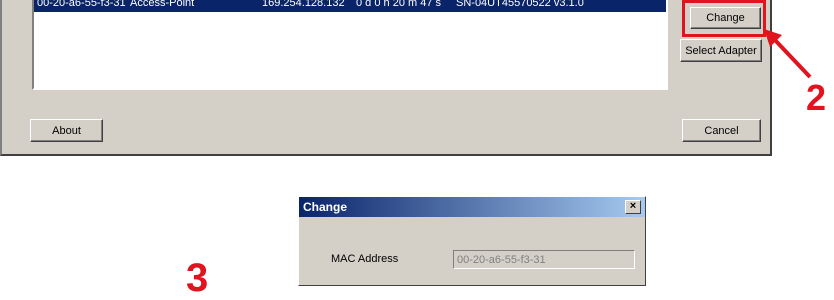  I want to click on step-3-label: 3, so click(197, 278).